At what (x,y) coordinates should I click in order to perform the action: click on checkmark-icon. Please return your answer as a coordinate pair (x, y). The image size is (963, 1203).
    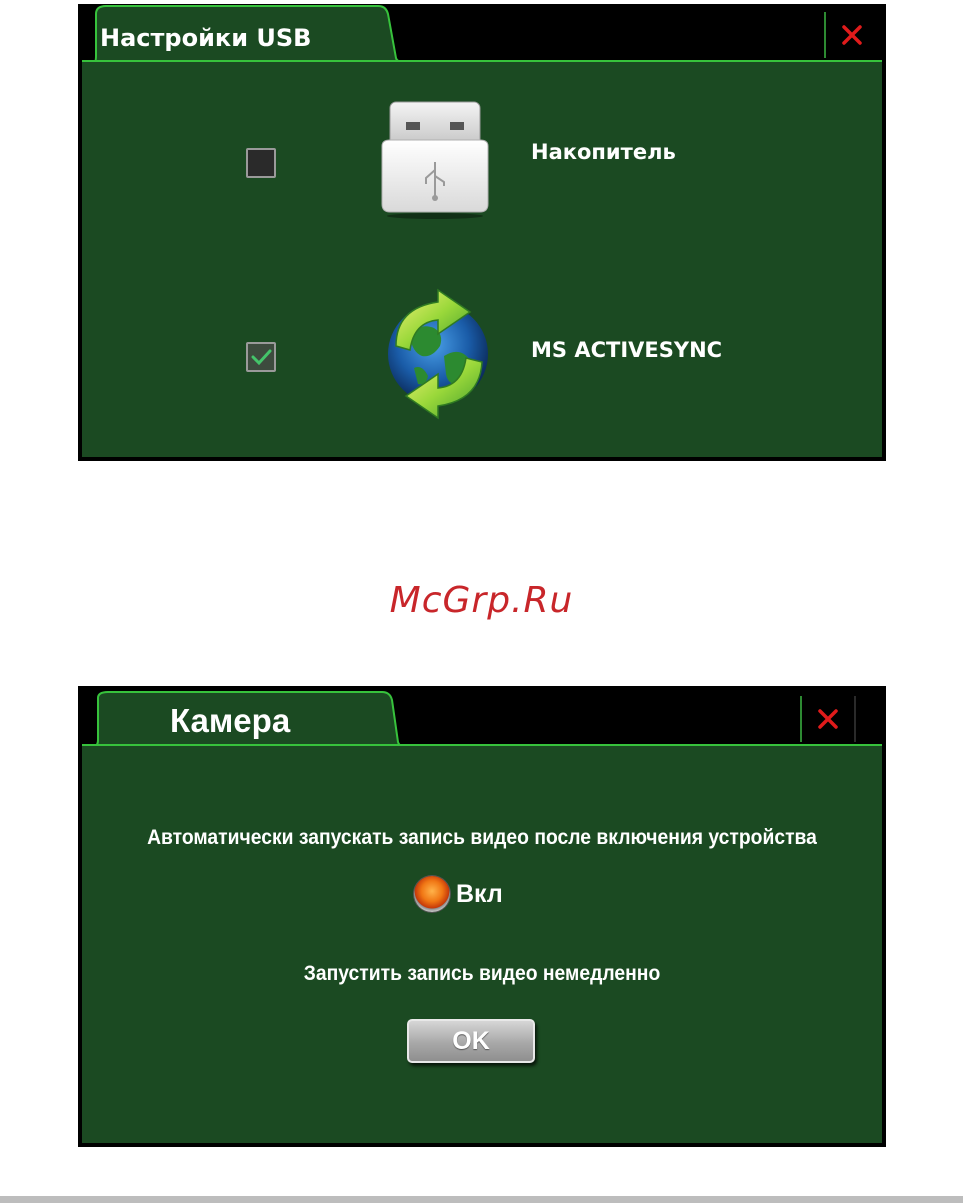
    Looking at the image, I should click on (261, 357).